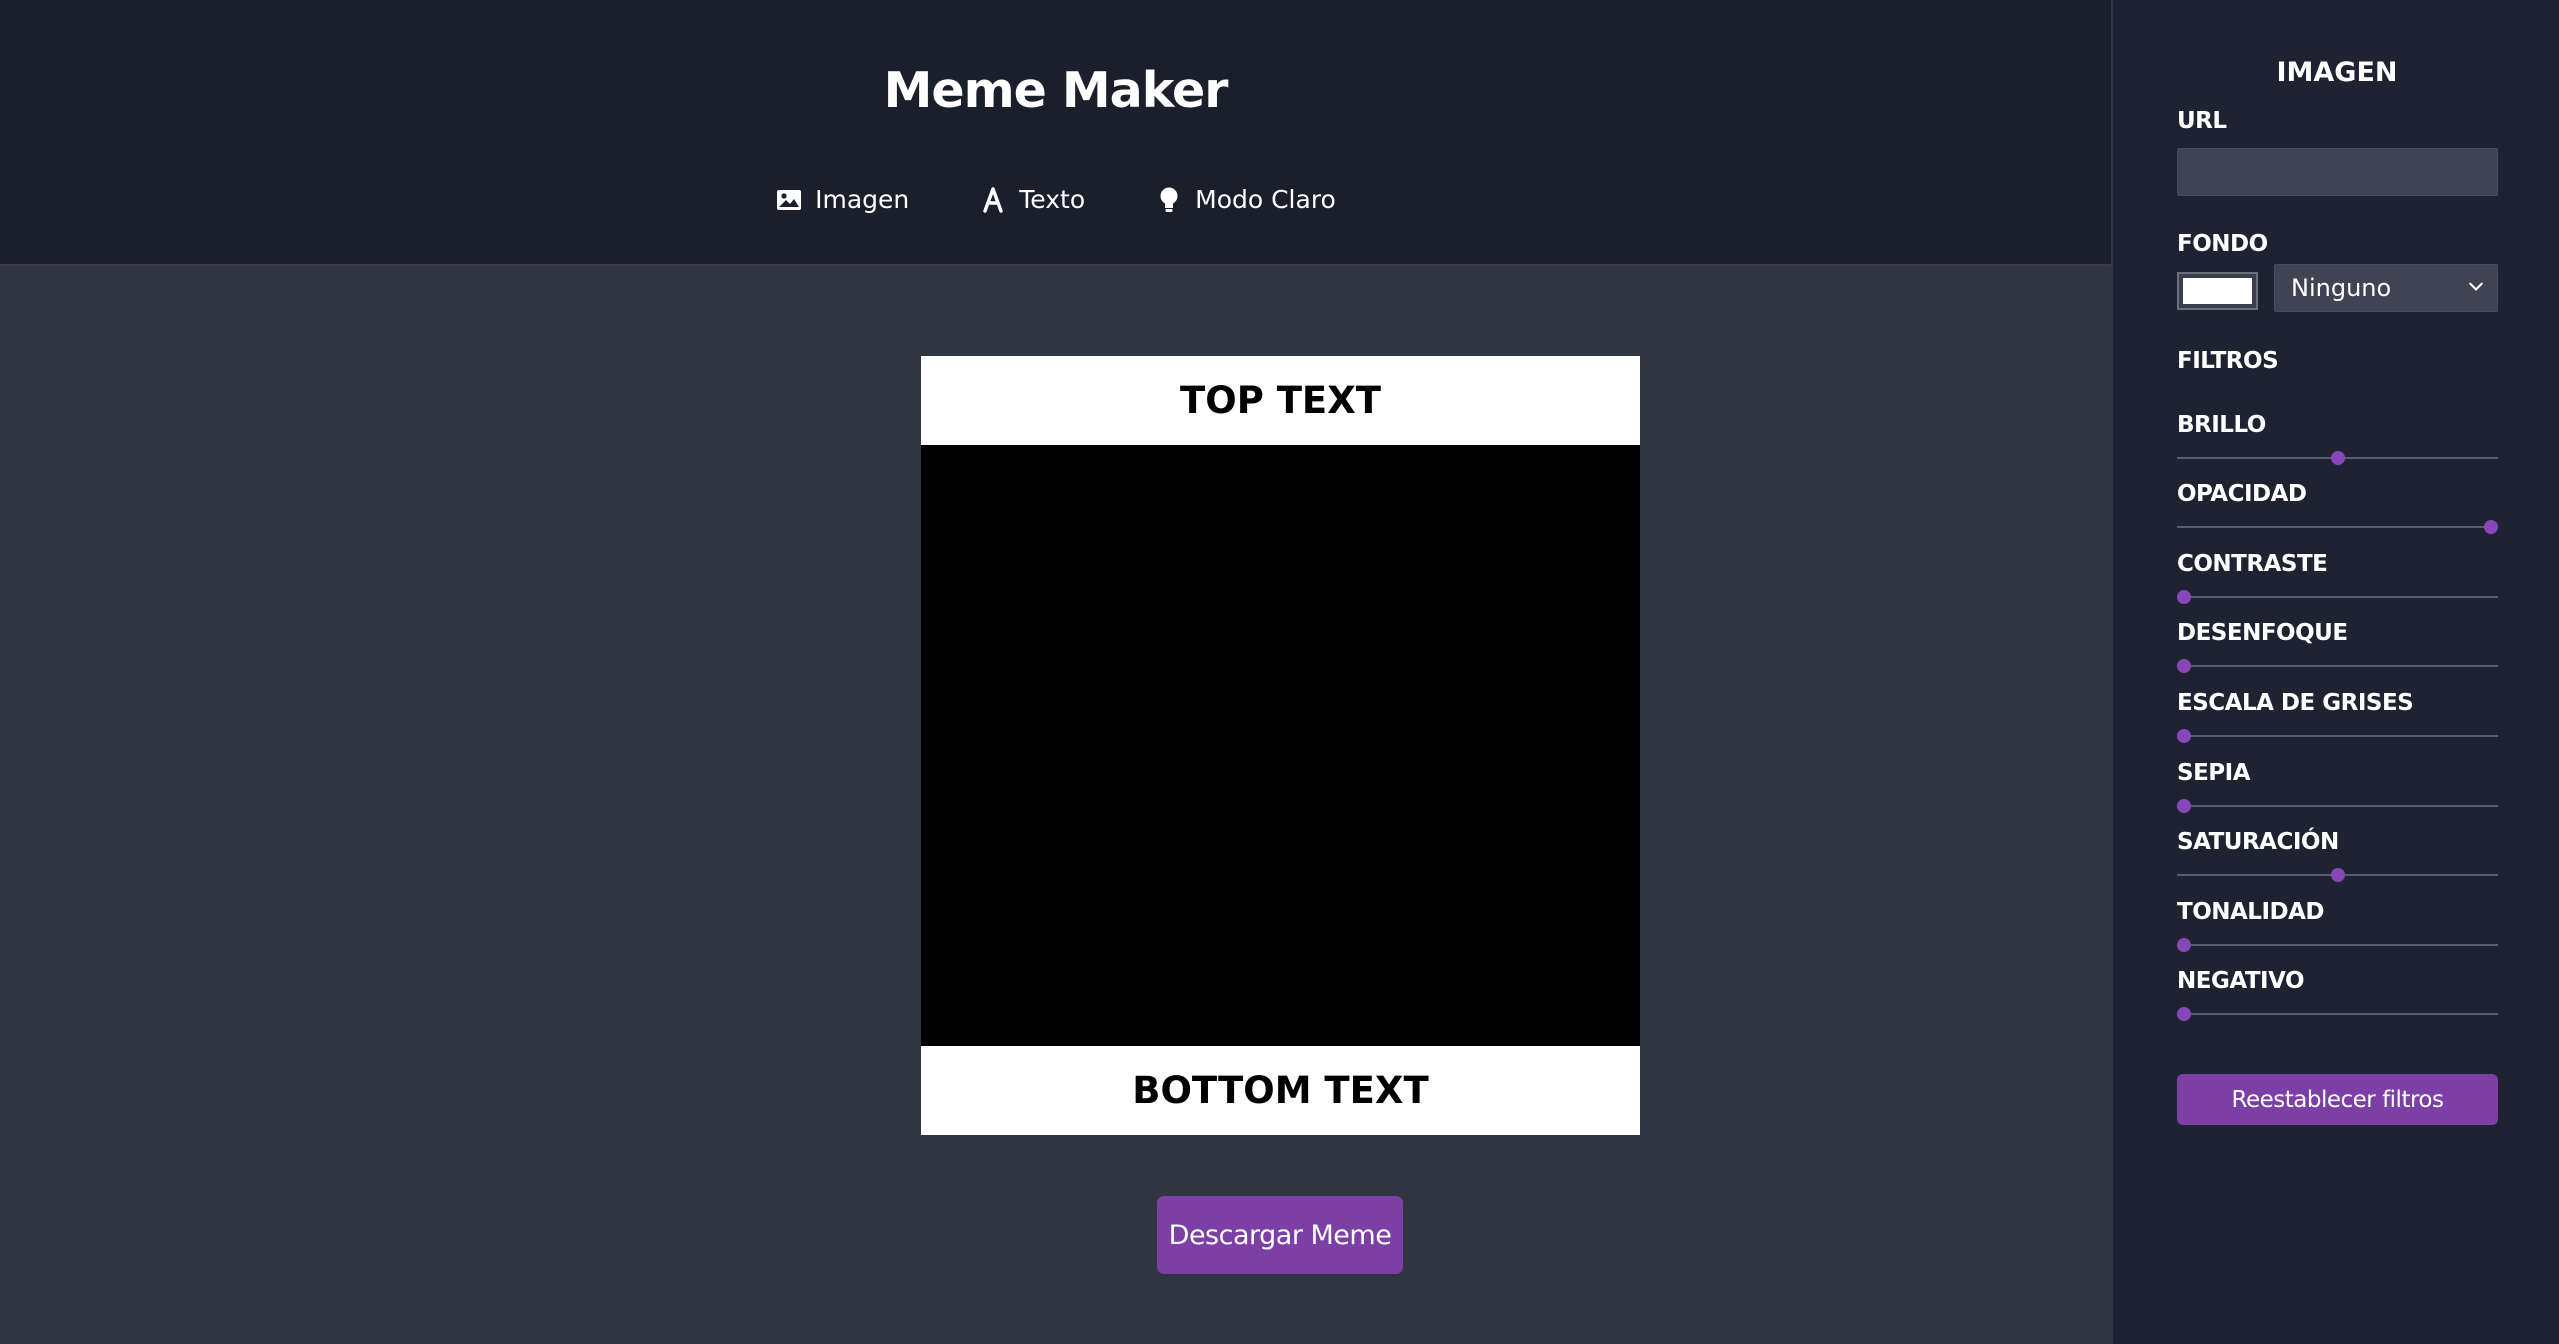 The height and width of the screenshot is (1344, 2559). What do you see at coordinates (2258, 842) in the screenshot?
I see `filter-label-saturacion: SATURACIÓN` at bounding box center [2258, 842].